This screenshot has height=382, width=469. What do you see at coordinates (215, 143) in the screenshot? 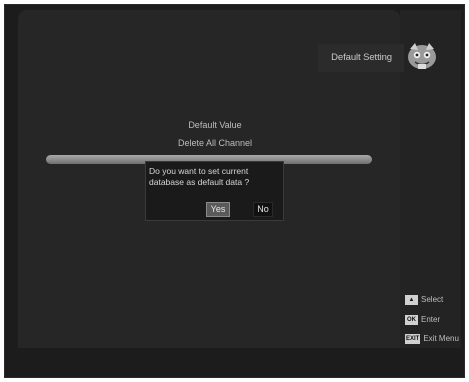
I see `menu-item-delete-all-channel: Delete All Channel` at bounding box center [215, 143].